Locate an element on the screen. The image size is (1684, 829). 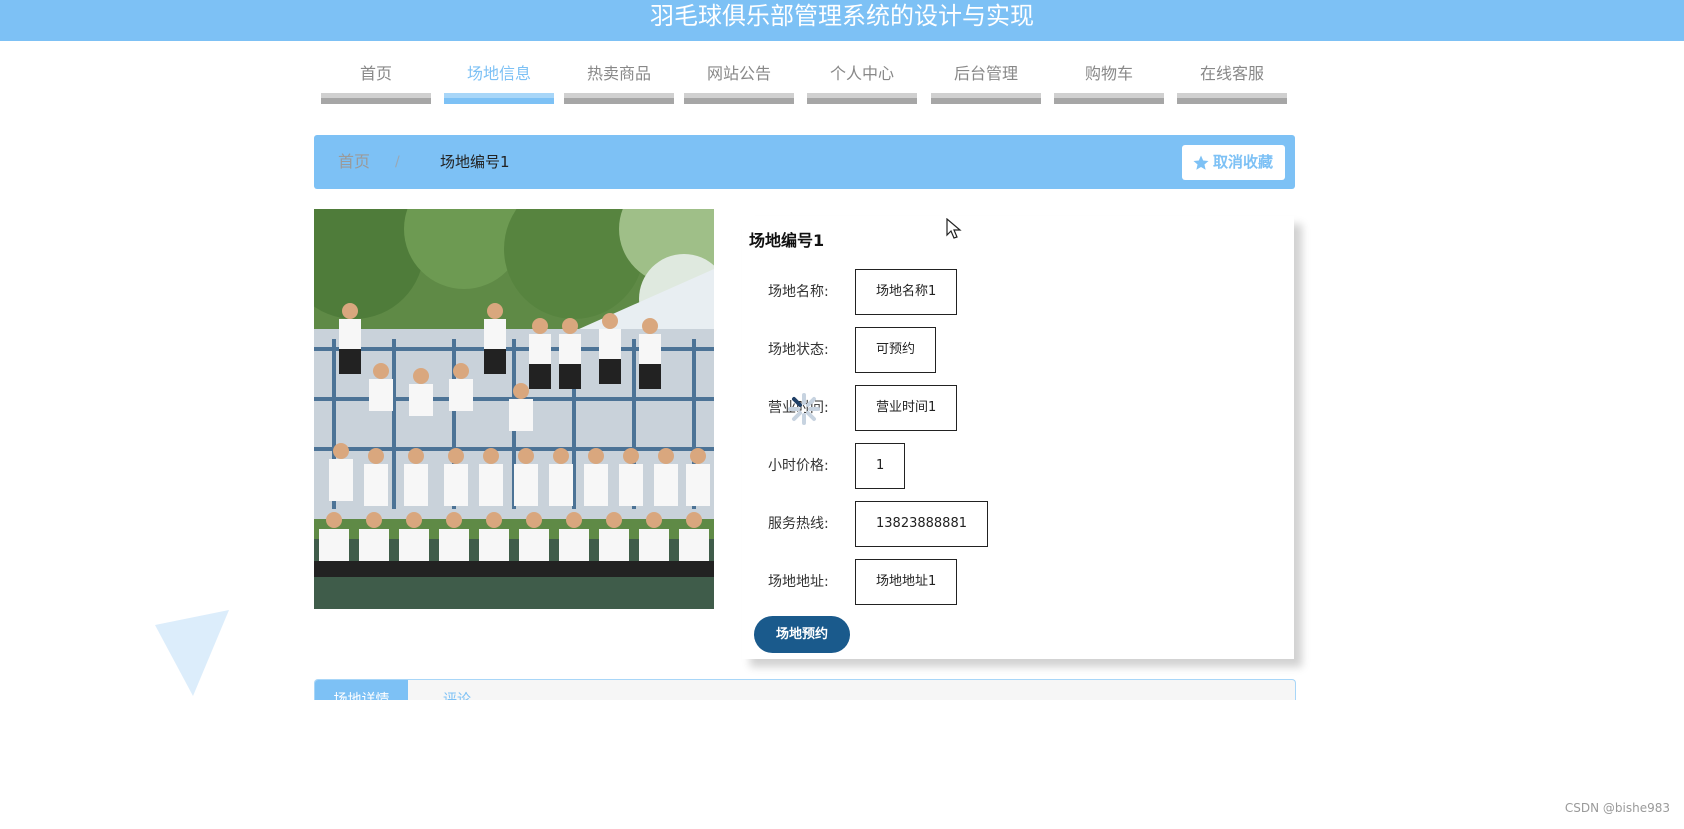
venue-photo is located at coordinates (514, 409).